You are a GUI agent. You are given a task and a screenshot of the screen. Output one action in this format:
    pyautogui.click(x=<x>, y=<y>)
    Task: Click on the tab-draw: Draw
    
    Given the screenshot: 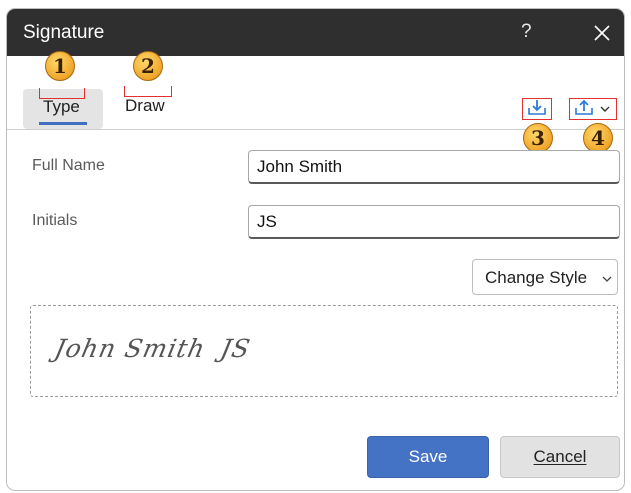 What is the action you would take?
    pyautogui.click(x=145, y=106)
    